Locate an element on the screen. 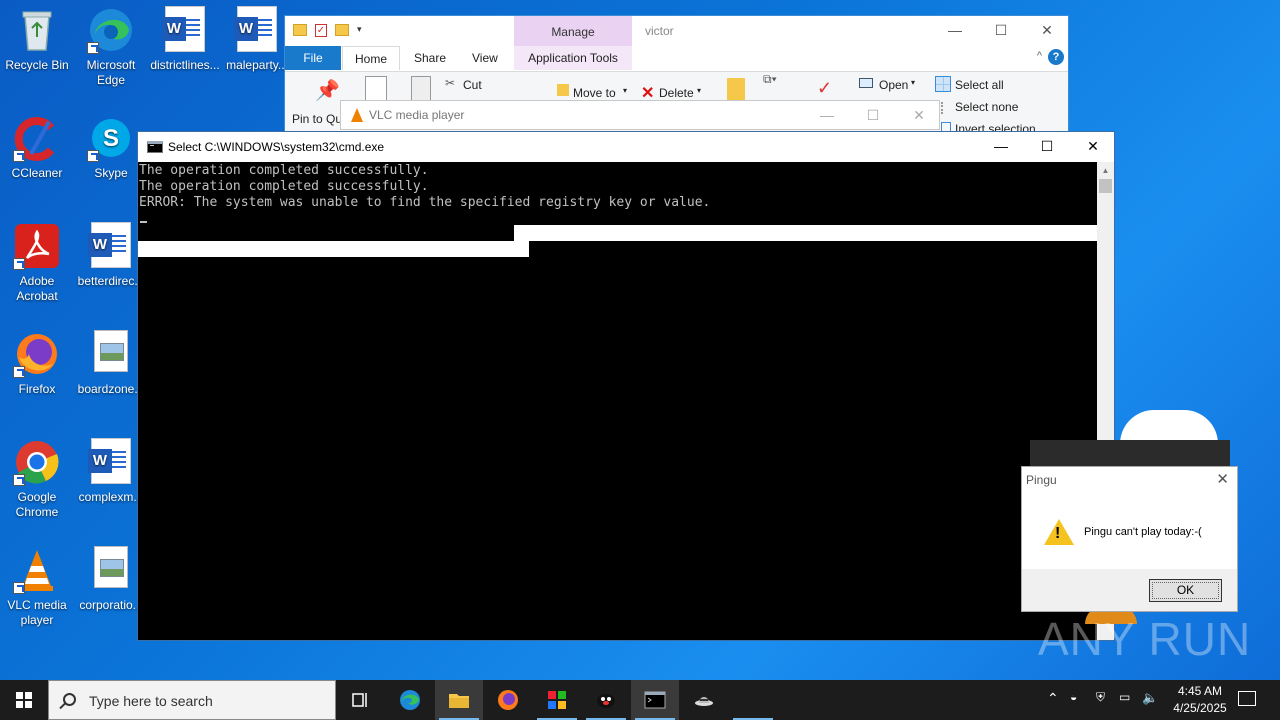 This screenshot has height=720, width=1280. properties-check-icon: ✓ is located at coordinates (825, 88).